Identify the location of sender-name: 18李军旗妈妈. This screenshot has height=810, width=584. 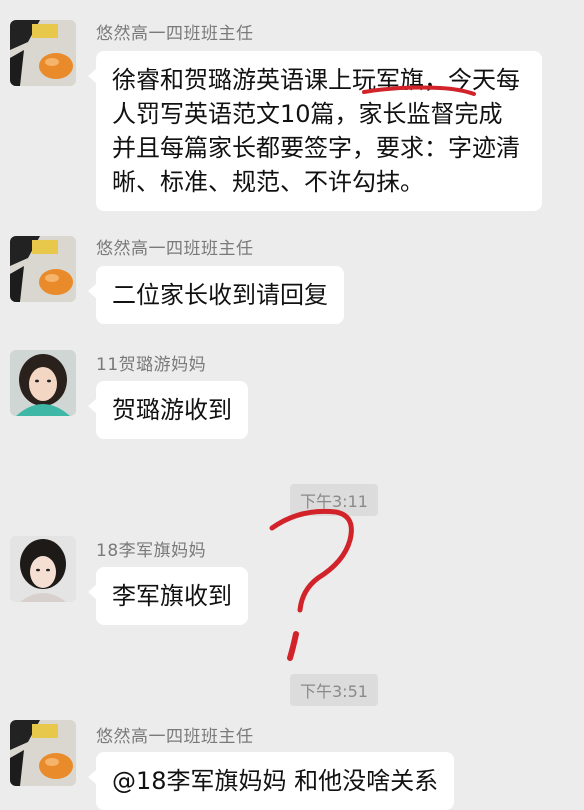
(151, 551).